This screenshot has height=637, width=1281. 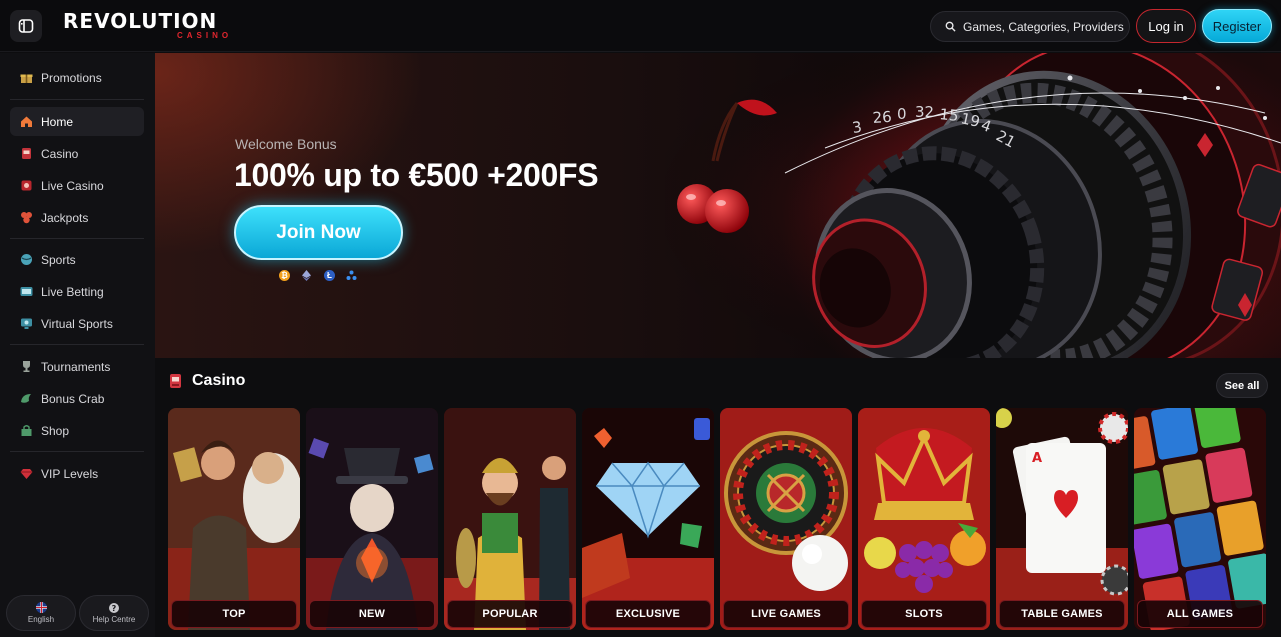 What do you see at coordinates (351, 275) in the screenshot?
I see `ripple-icon` at bounding box center [351, 275].